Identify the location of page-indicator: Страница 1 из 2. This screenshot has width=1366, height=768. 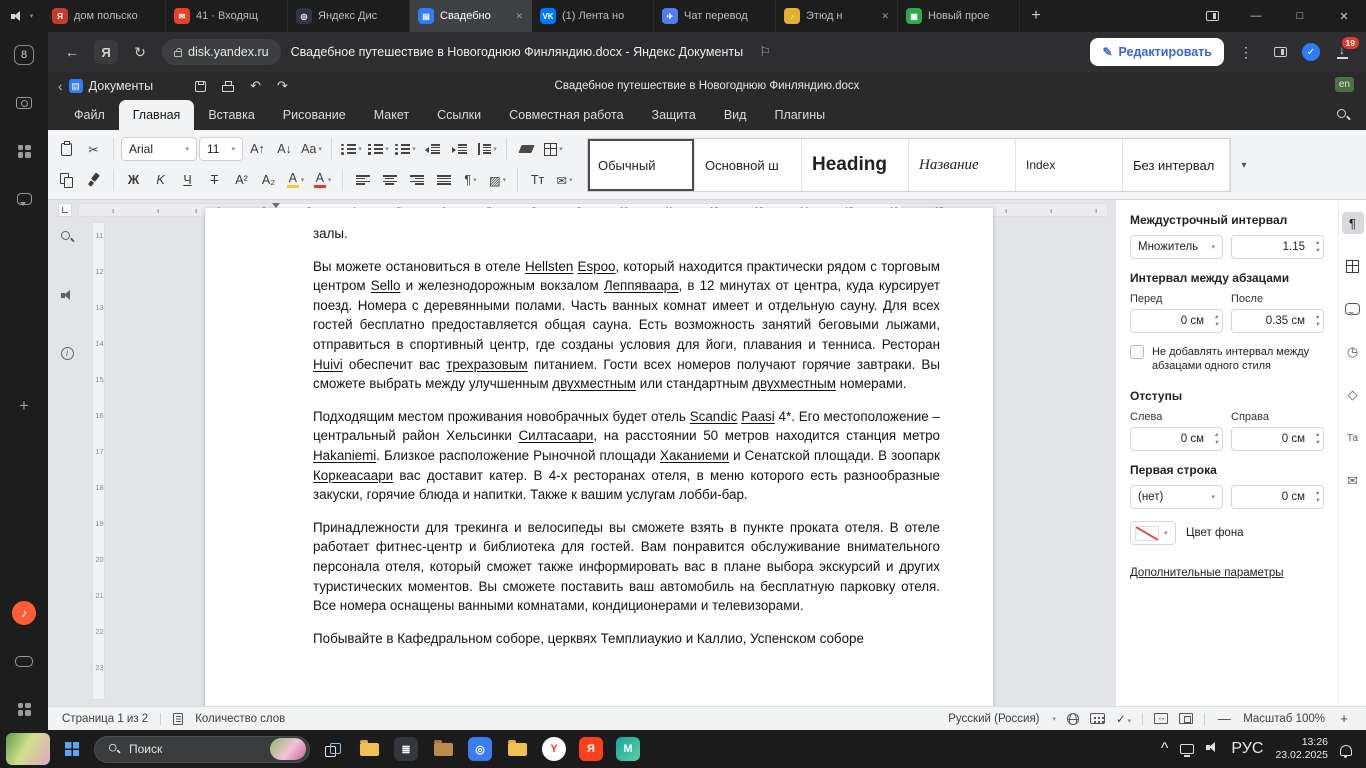
(105, 719).